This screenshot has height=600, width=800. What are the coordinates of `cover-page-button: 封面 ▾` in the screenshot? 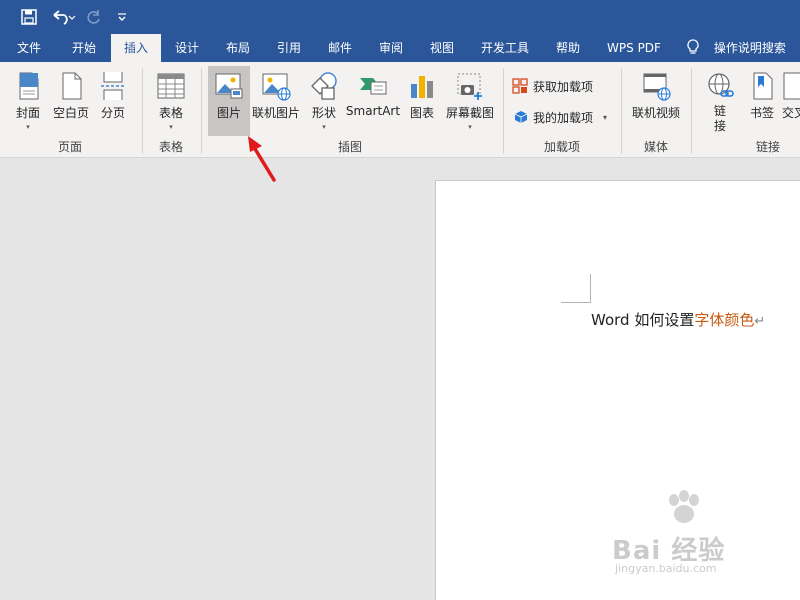 It's located at (28, 101).